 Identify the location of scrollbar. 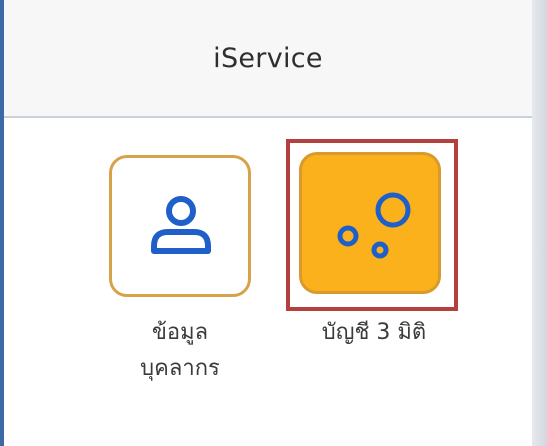
(539, 223).